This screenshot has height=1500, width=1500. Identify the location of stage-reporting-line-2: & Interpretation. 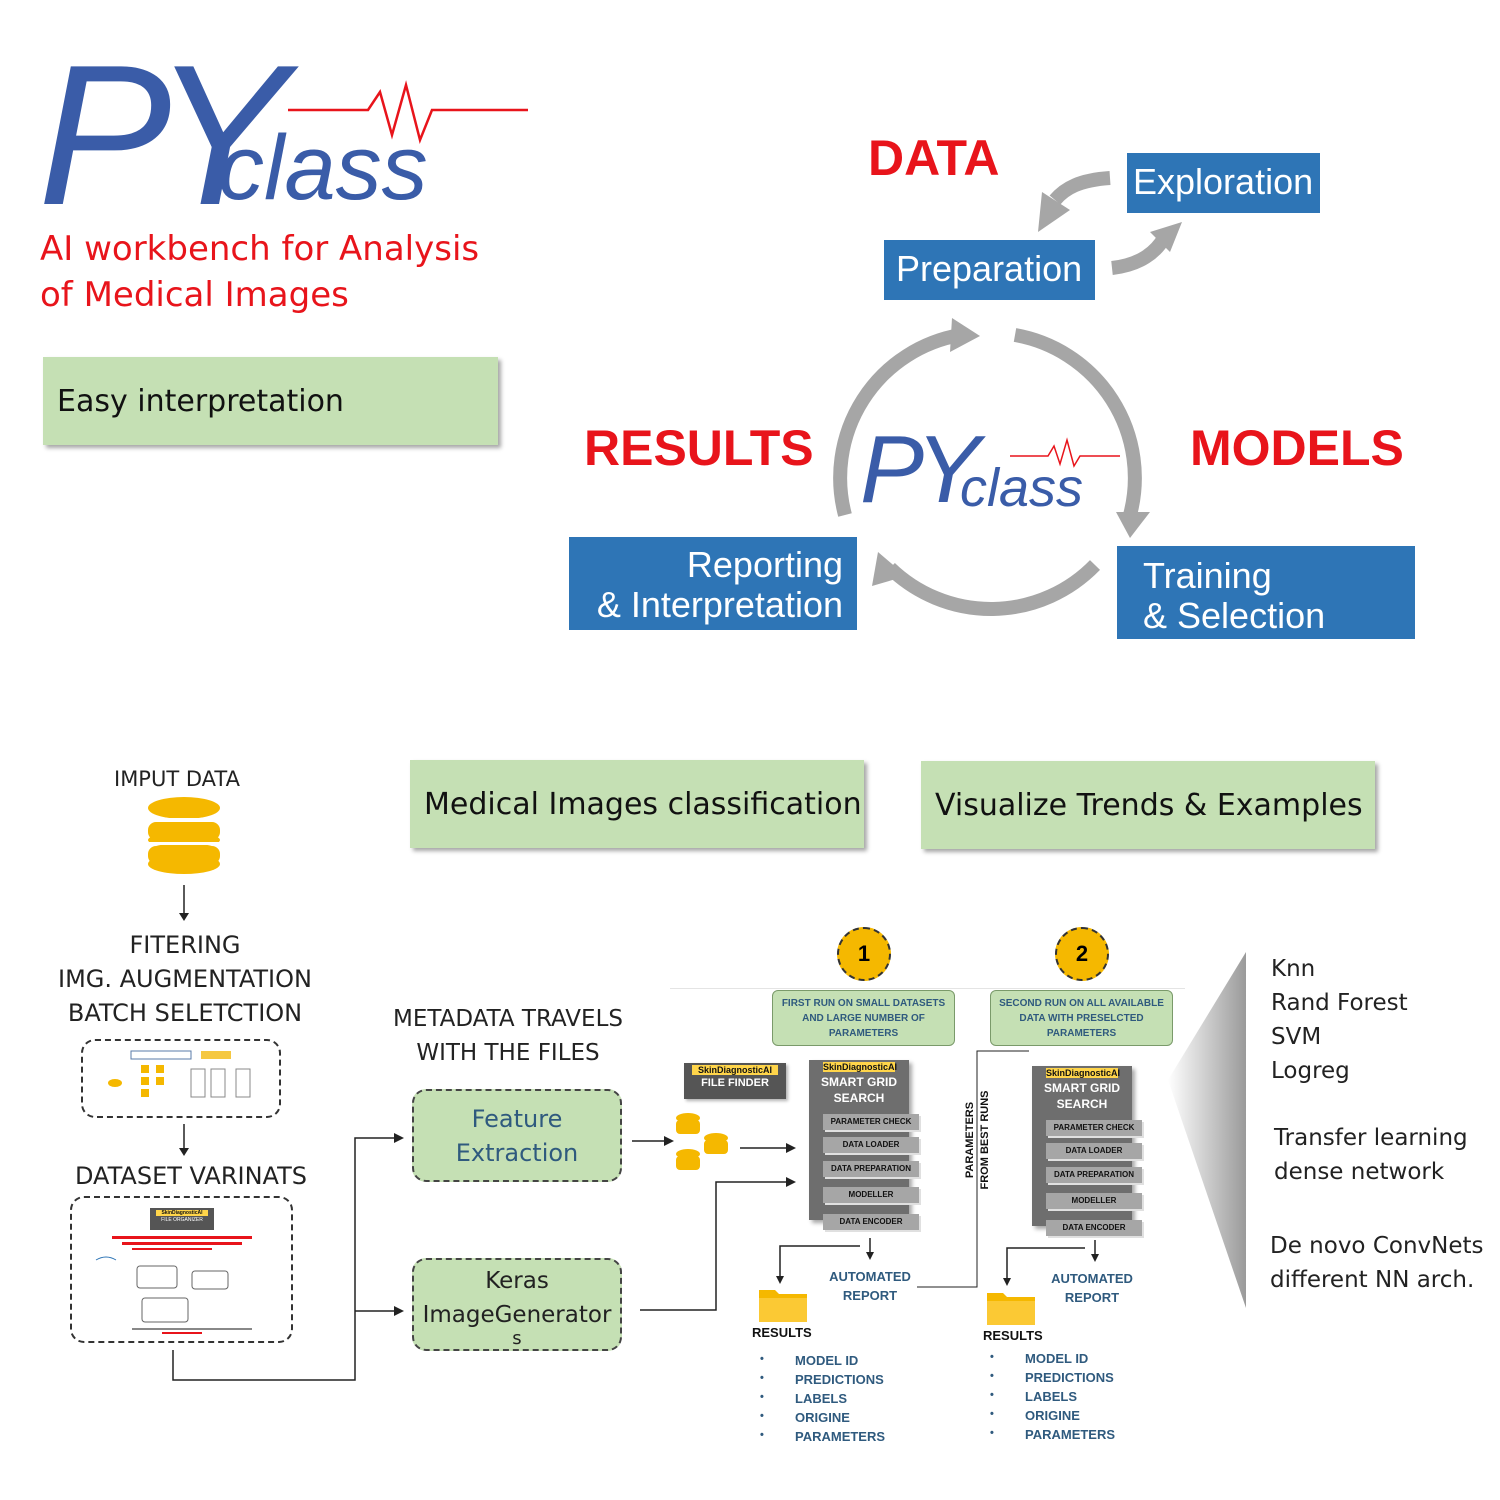
(719, 604).